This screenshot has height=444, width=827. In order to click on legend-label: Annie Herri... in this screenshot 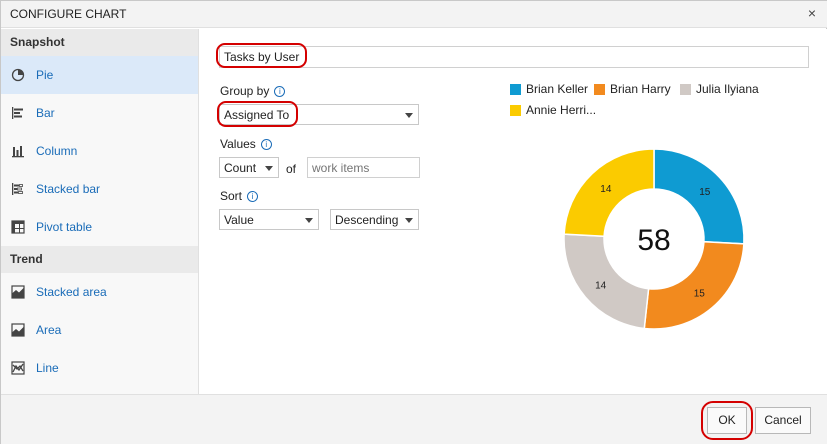, I will do `click(561, 110)`.